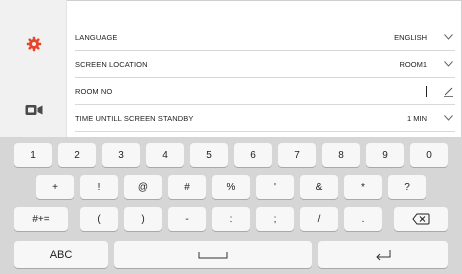 The height and width of the screenshot is (274, 462). Describe the element at coordinates (99, 219) in the screenshot. I see `key-open-paren: (` at that location.